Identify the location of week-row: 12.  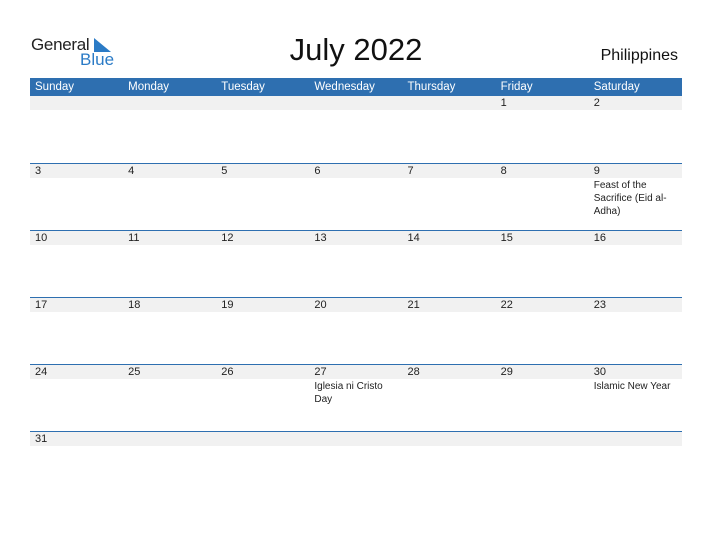
(356, 129).